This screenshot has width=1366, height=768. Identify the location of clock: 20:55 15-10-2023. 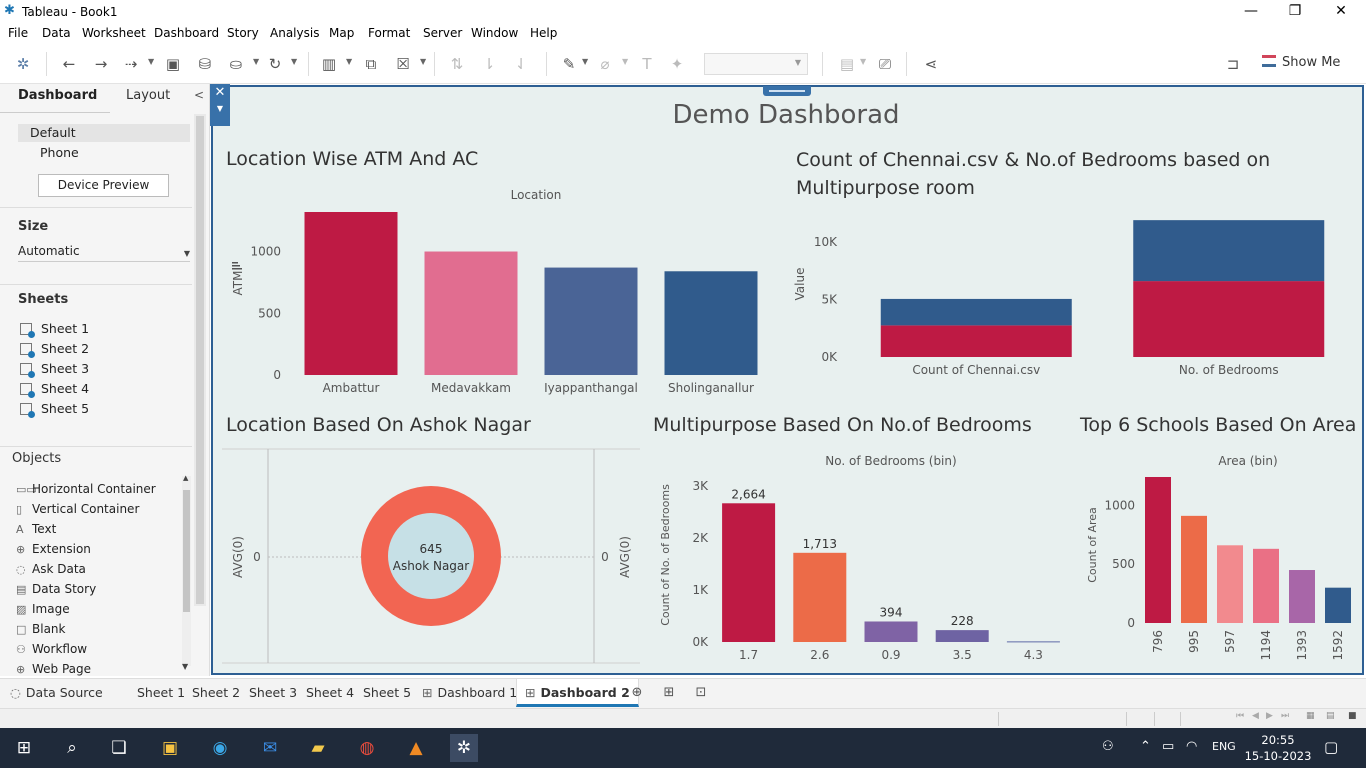
(1278, 748).